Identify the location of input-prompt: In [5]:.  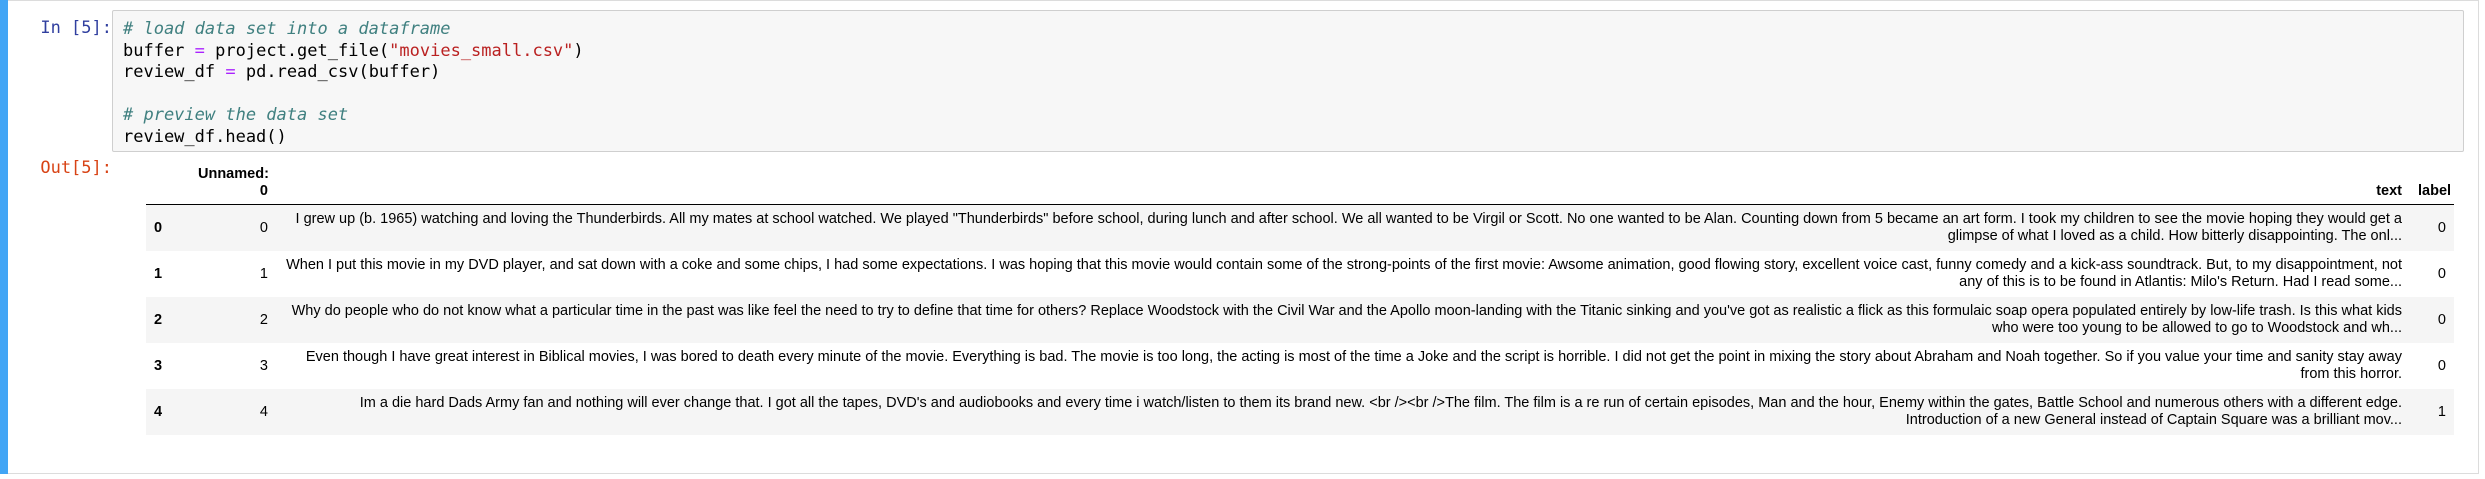
(76, 28).